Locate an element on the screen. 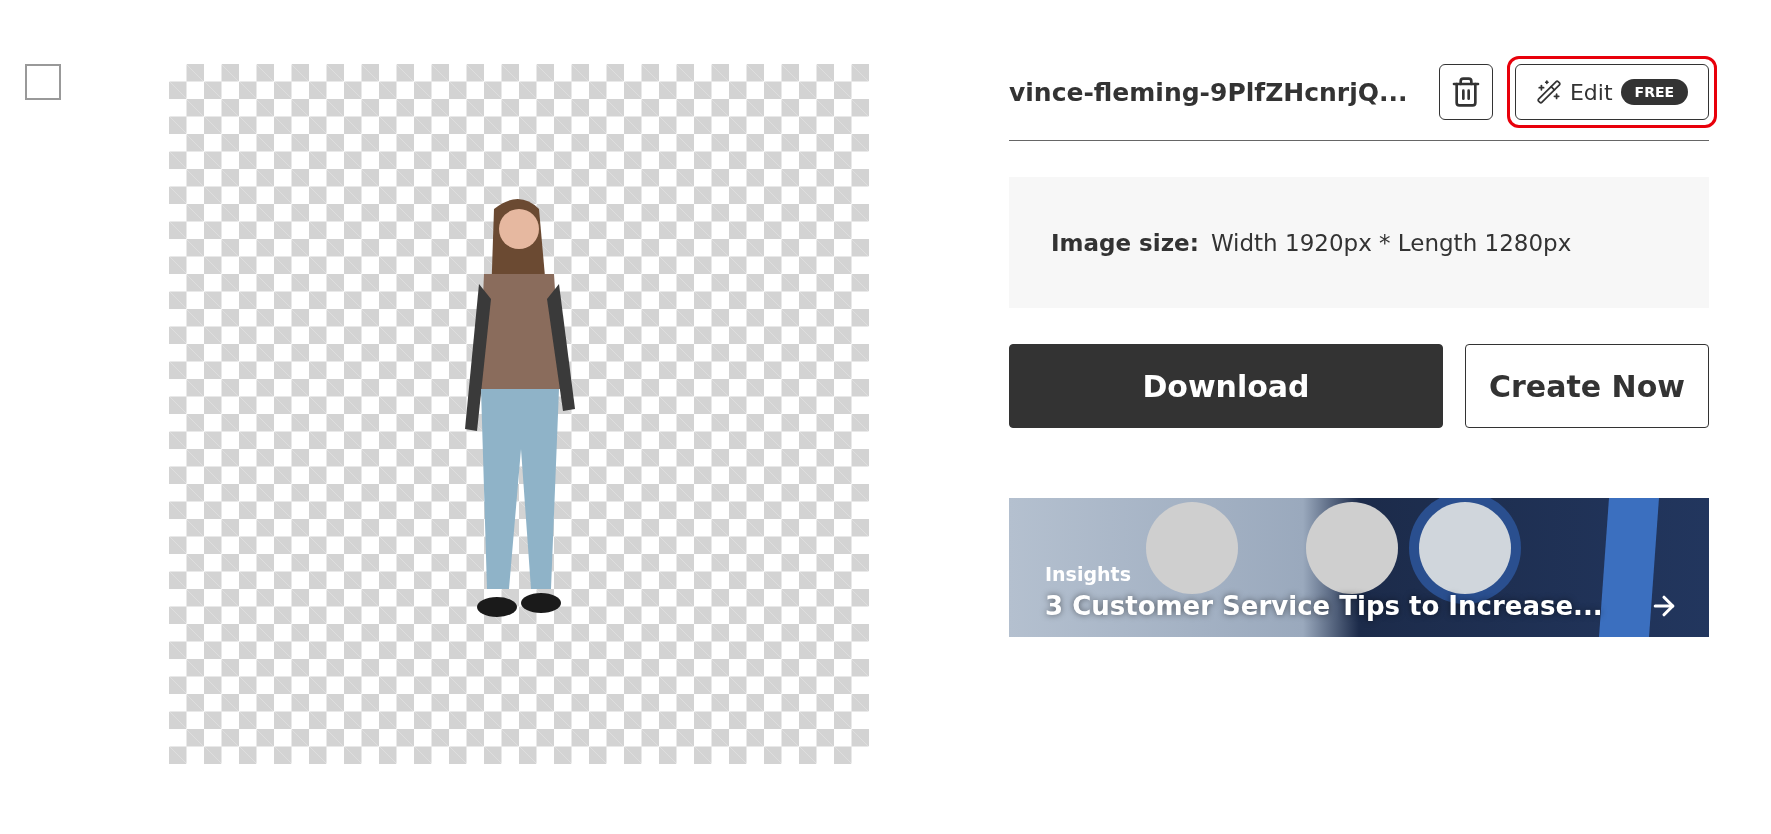 The width and height of the screenshot is (1771, 834). free-badge: FREE is located at coordinates (1654, 92).